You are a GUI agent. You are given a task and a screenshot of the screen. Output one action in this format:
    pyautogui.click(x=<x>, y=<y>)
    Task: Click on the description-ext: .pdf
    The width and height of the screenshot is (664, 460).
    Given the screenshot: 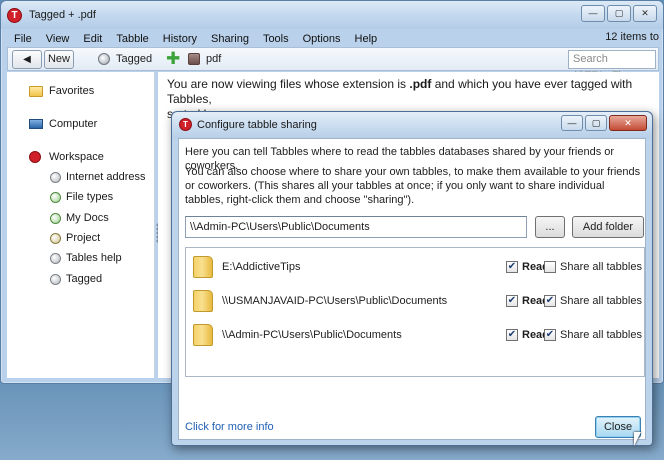 What is the action you would take?
    pyautogui.click(x=420, y=84)
    